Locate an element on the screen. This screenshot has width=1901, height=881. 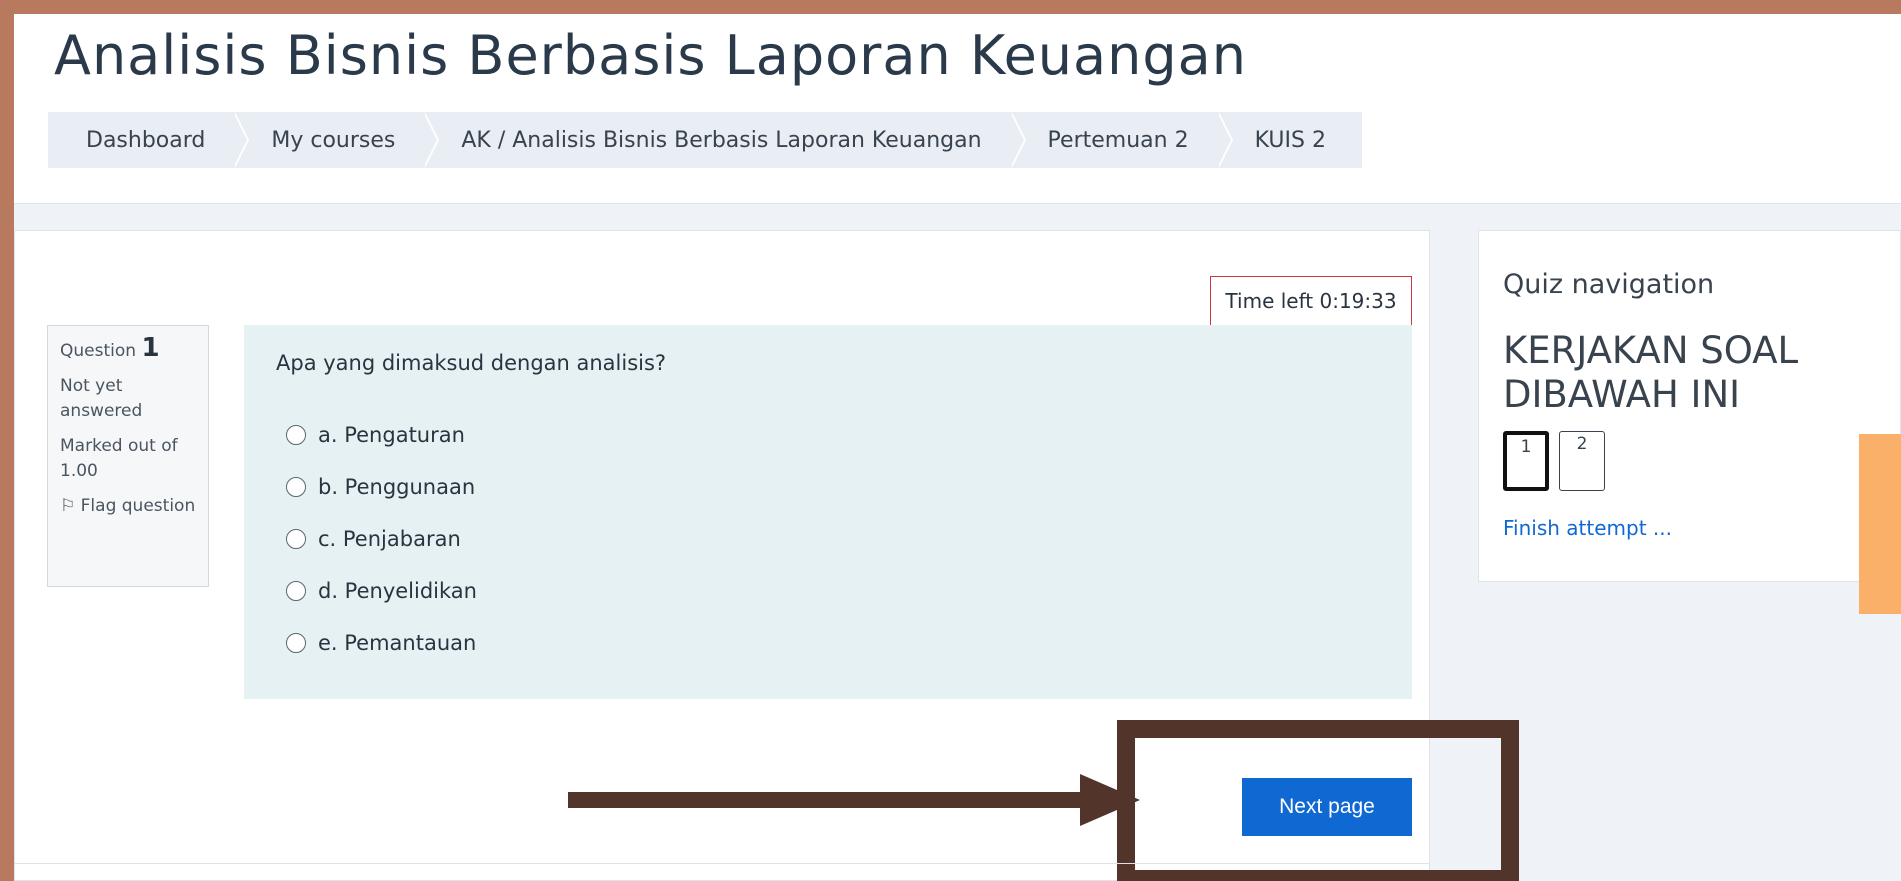
breadcrumb-section: Pertemuan 2 is located at coordinates (1121, 140).